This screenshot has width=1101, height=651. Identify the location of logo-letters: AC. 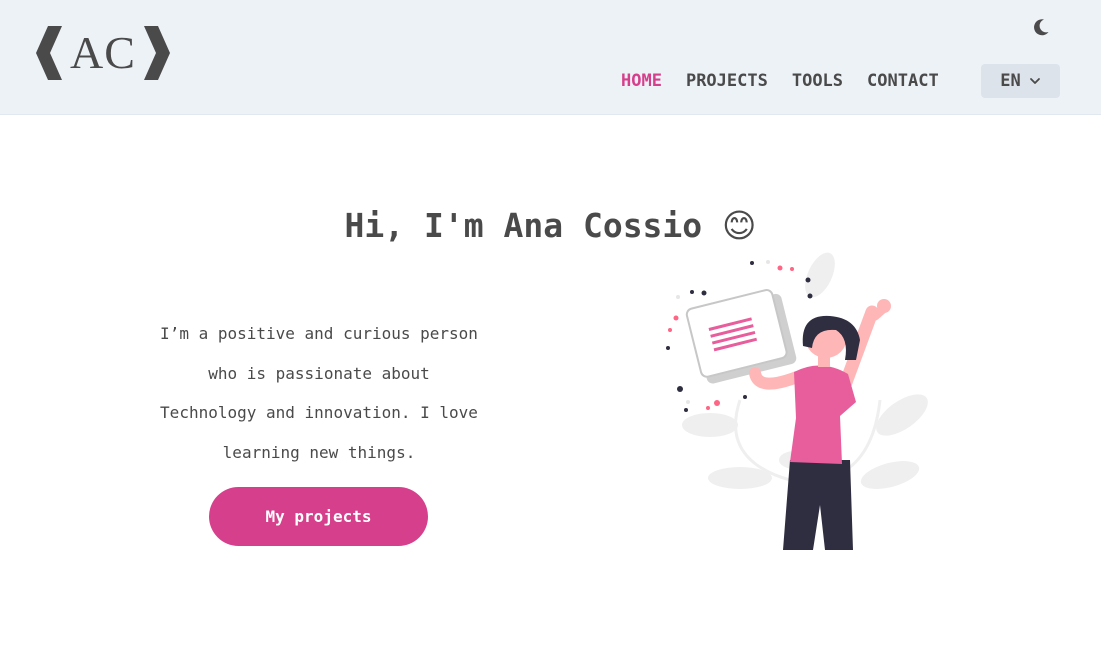
(103, 52).